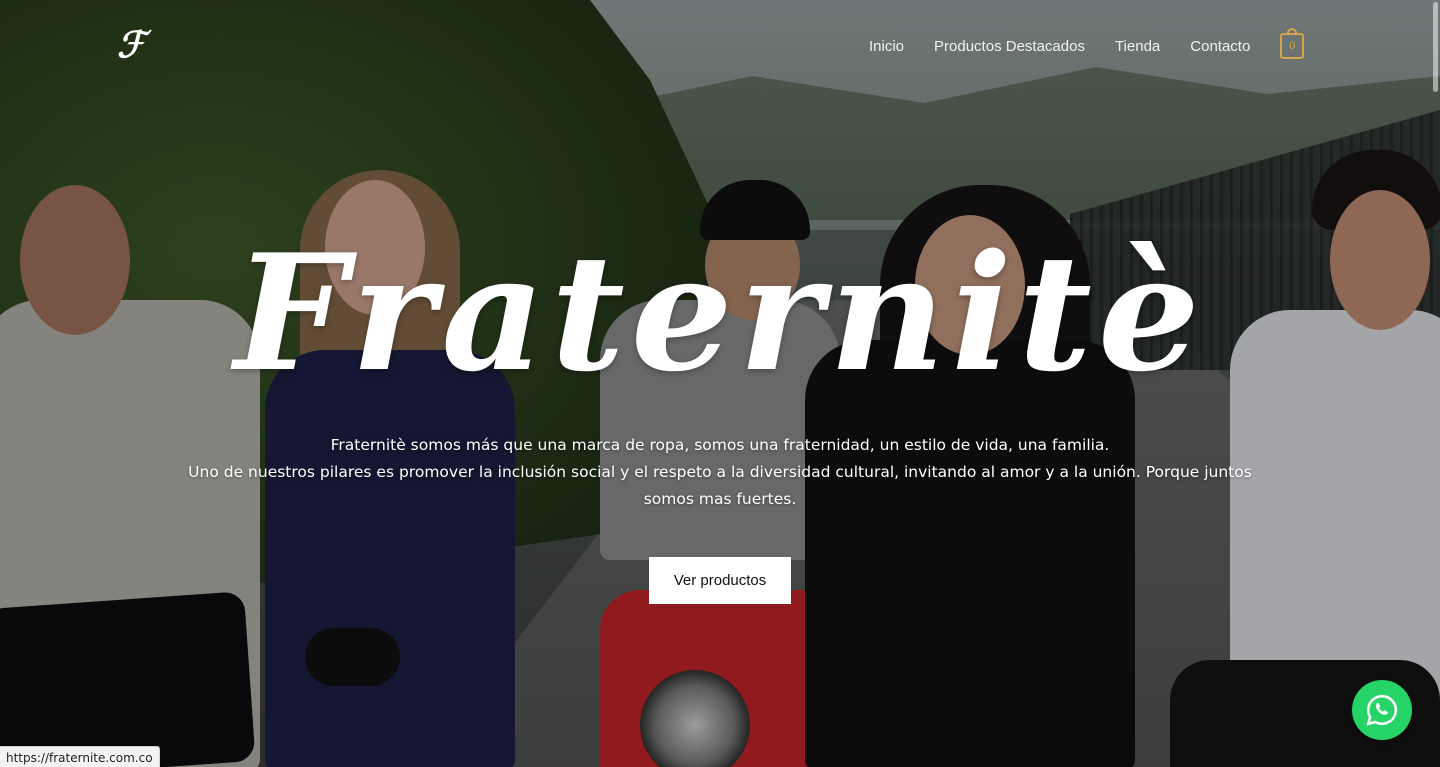 The height and width of the screenshot is (767, 1440). What do you see at coordinates (1220, 46) in the screenshot?
I see `nav-item-contacto: Contacto` at bounding box center [1220, 46].